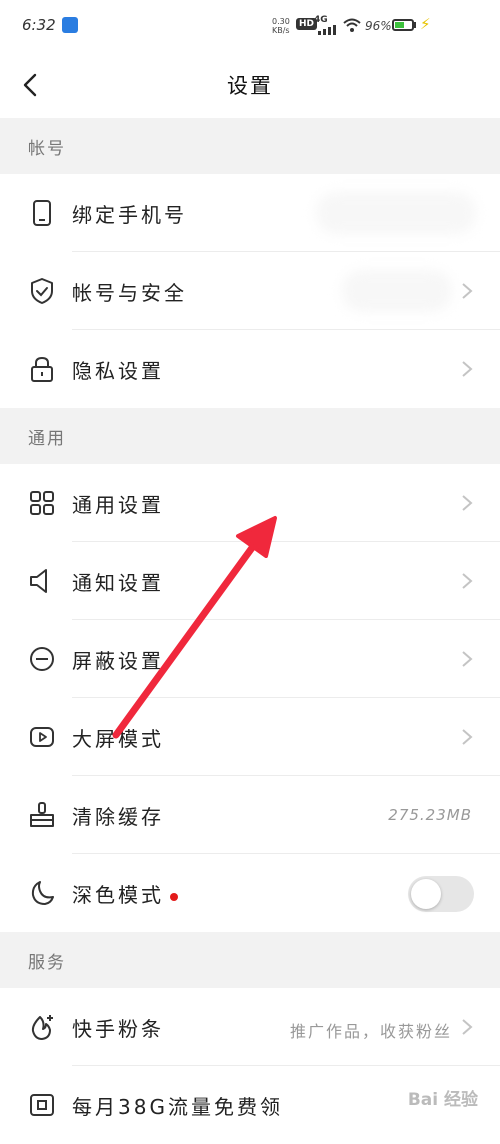 The width and height of the screenshot is (500, 1144). What do you see at coordinates (129, 293) in the screenshot?
I see `row-label: 帐号与安全` at bounding box center [129, 293].